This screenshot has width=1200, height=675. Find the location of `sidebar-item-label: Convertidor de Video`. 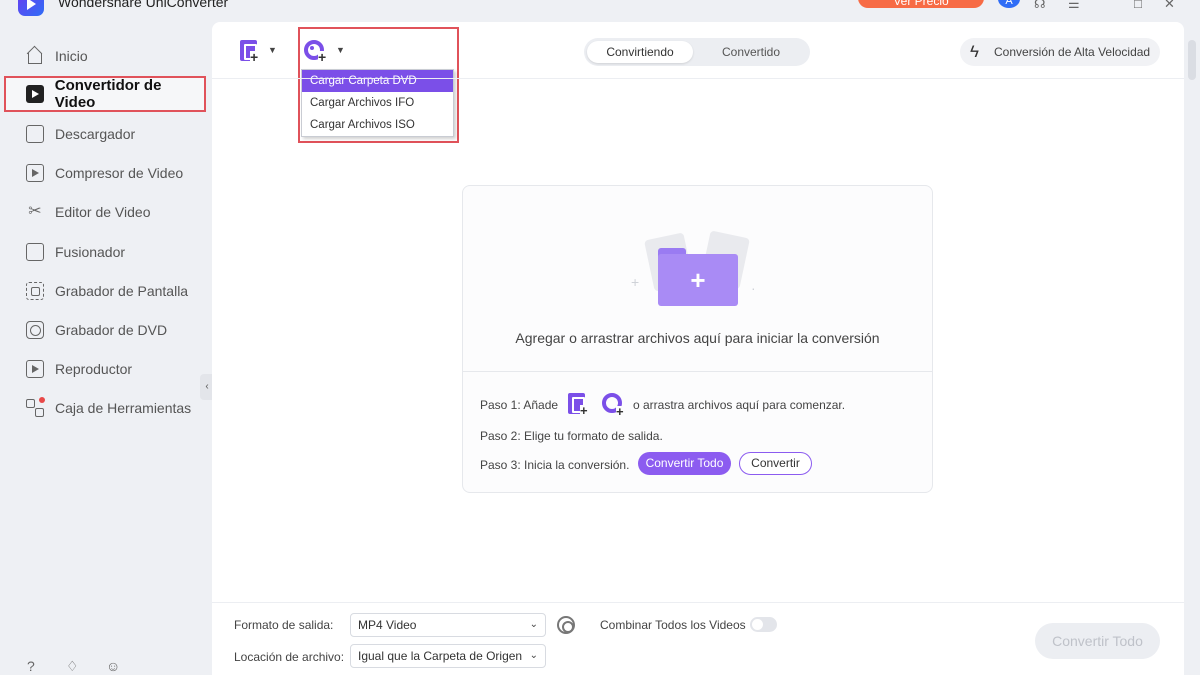

sidebar-item-label: Convertidor de Video is located at coordinates (108, 94).